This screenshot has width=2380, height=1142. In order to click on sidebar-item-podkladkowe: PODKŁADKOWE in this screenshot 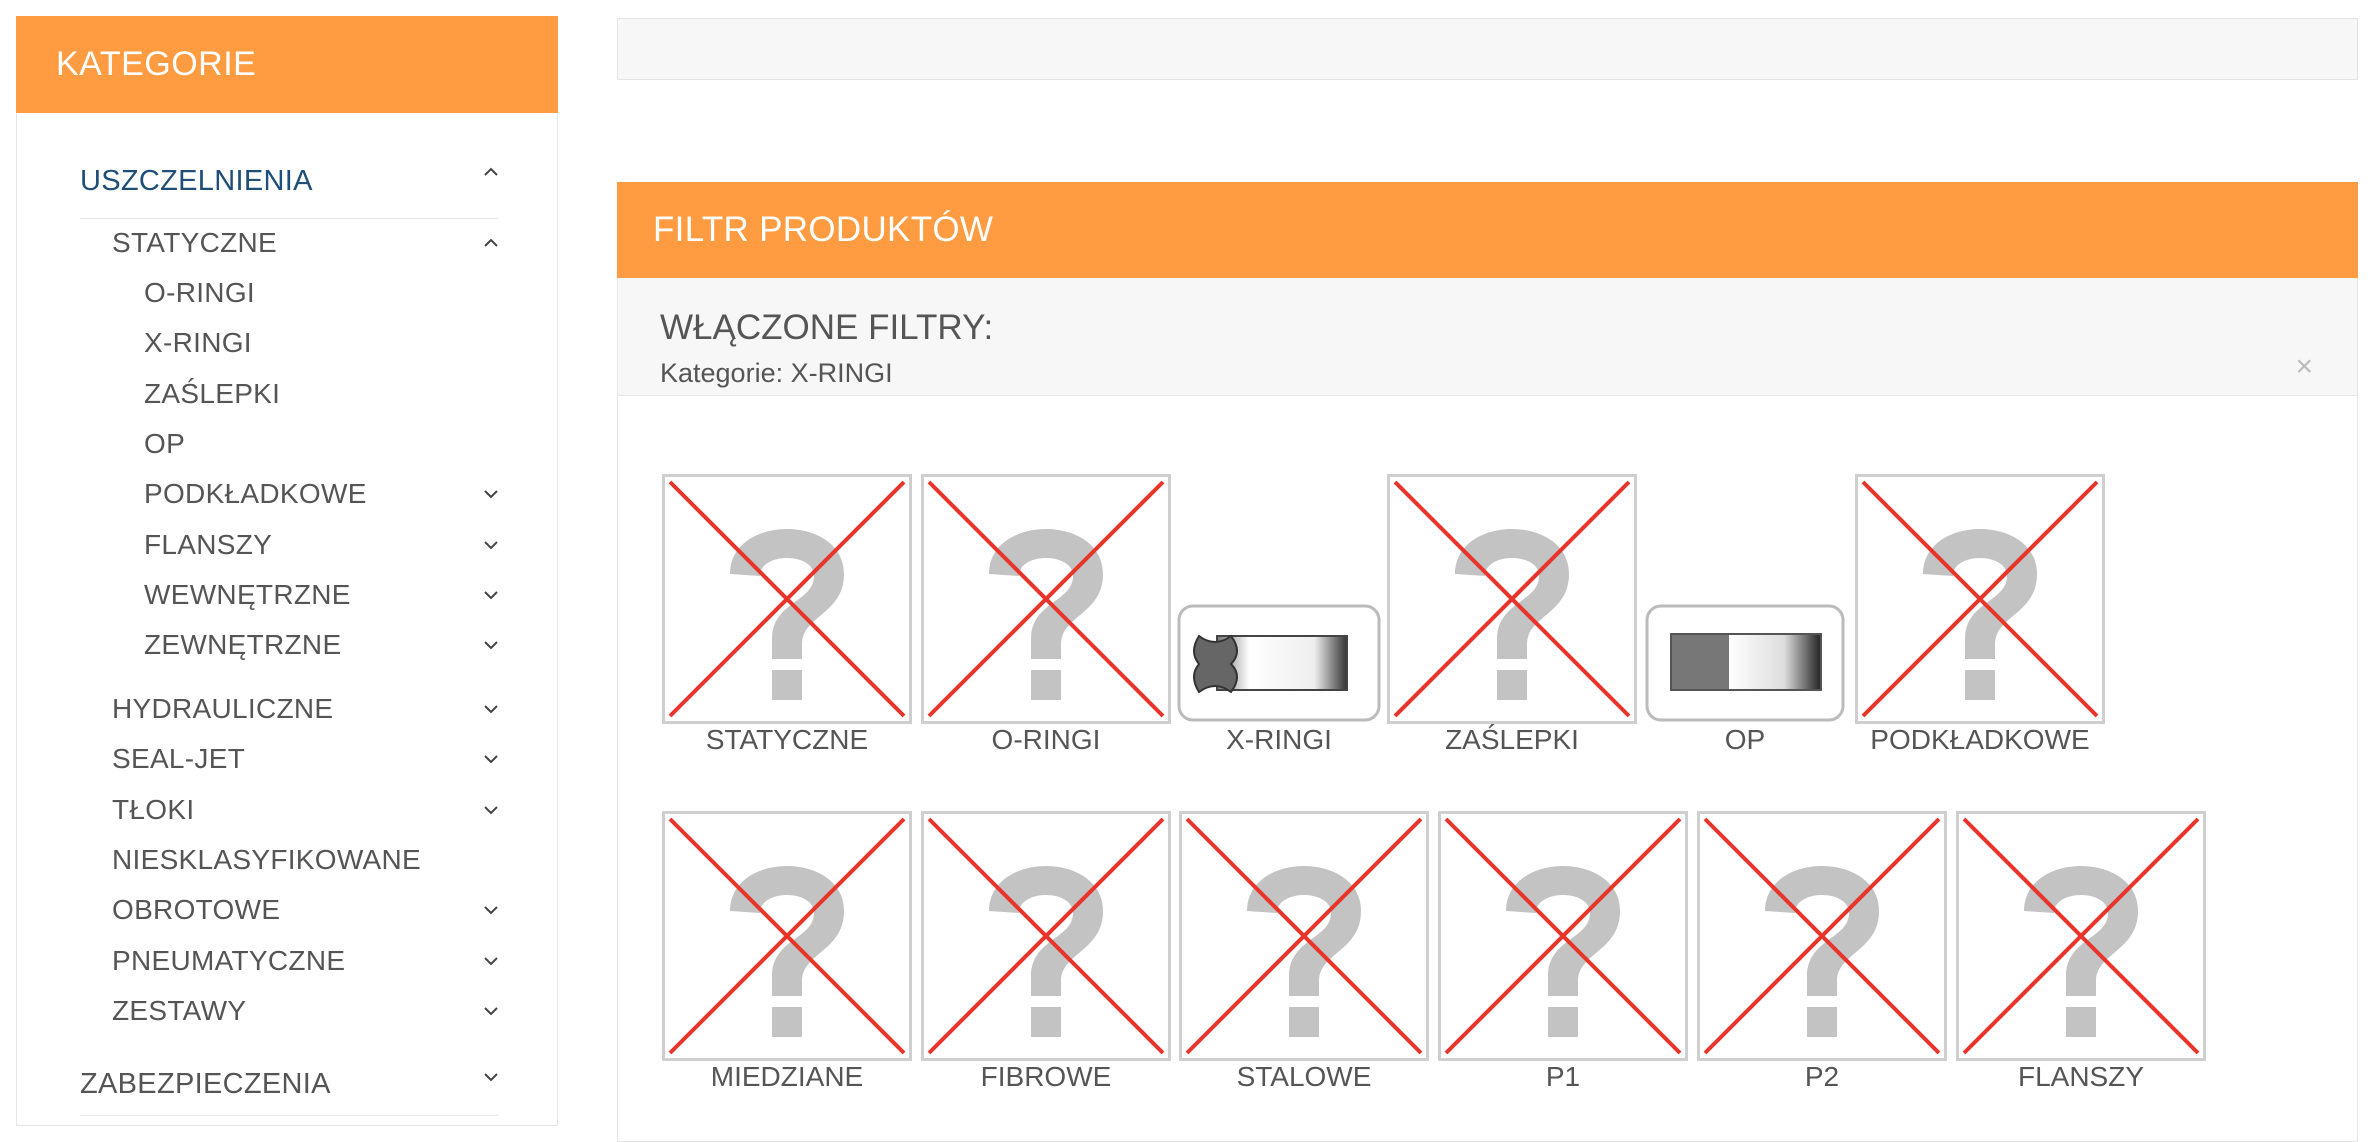, I will do `click(321, 494)`.